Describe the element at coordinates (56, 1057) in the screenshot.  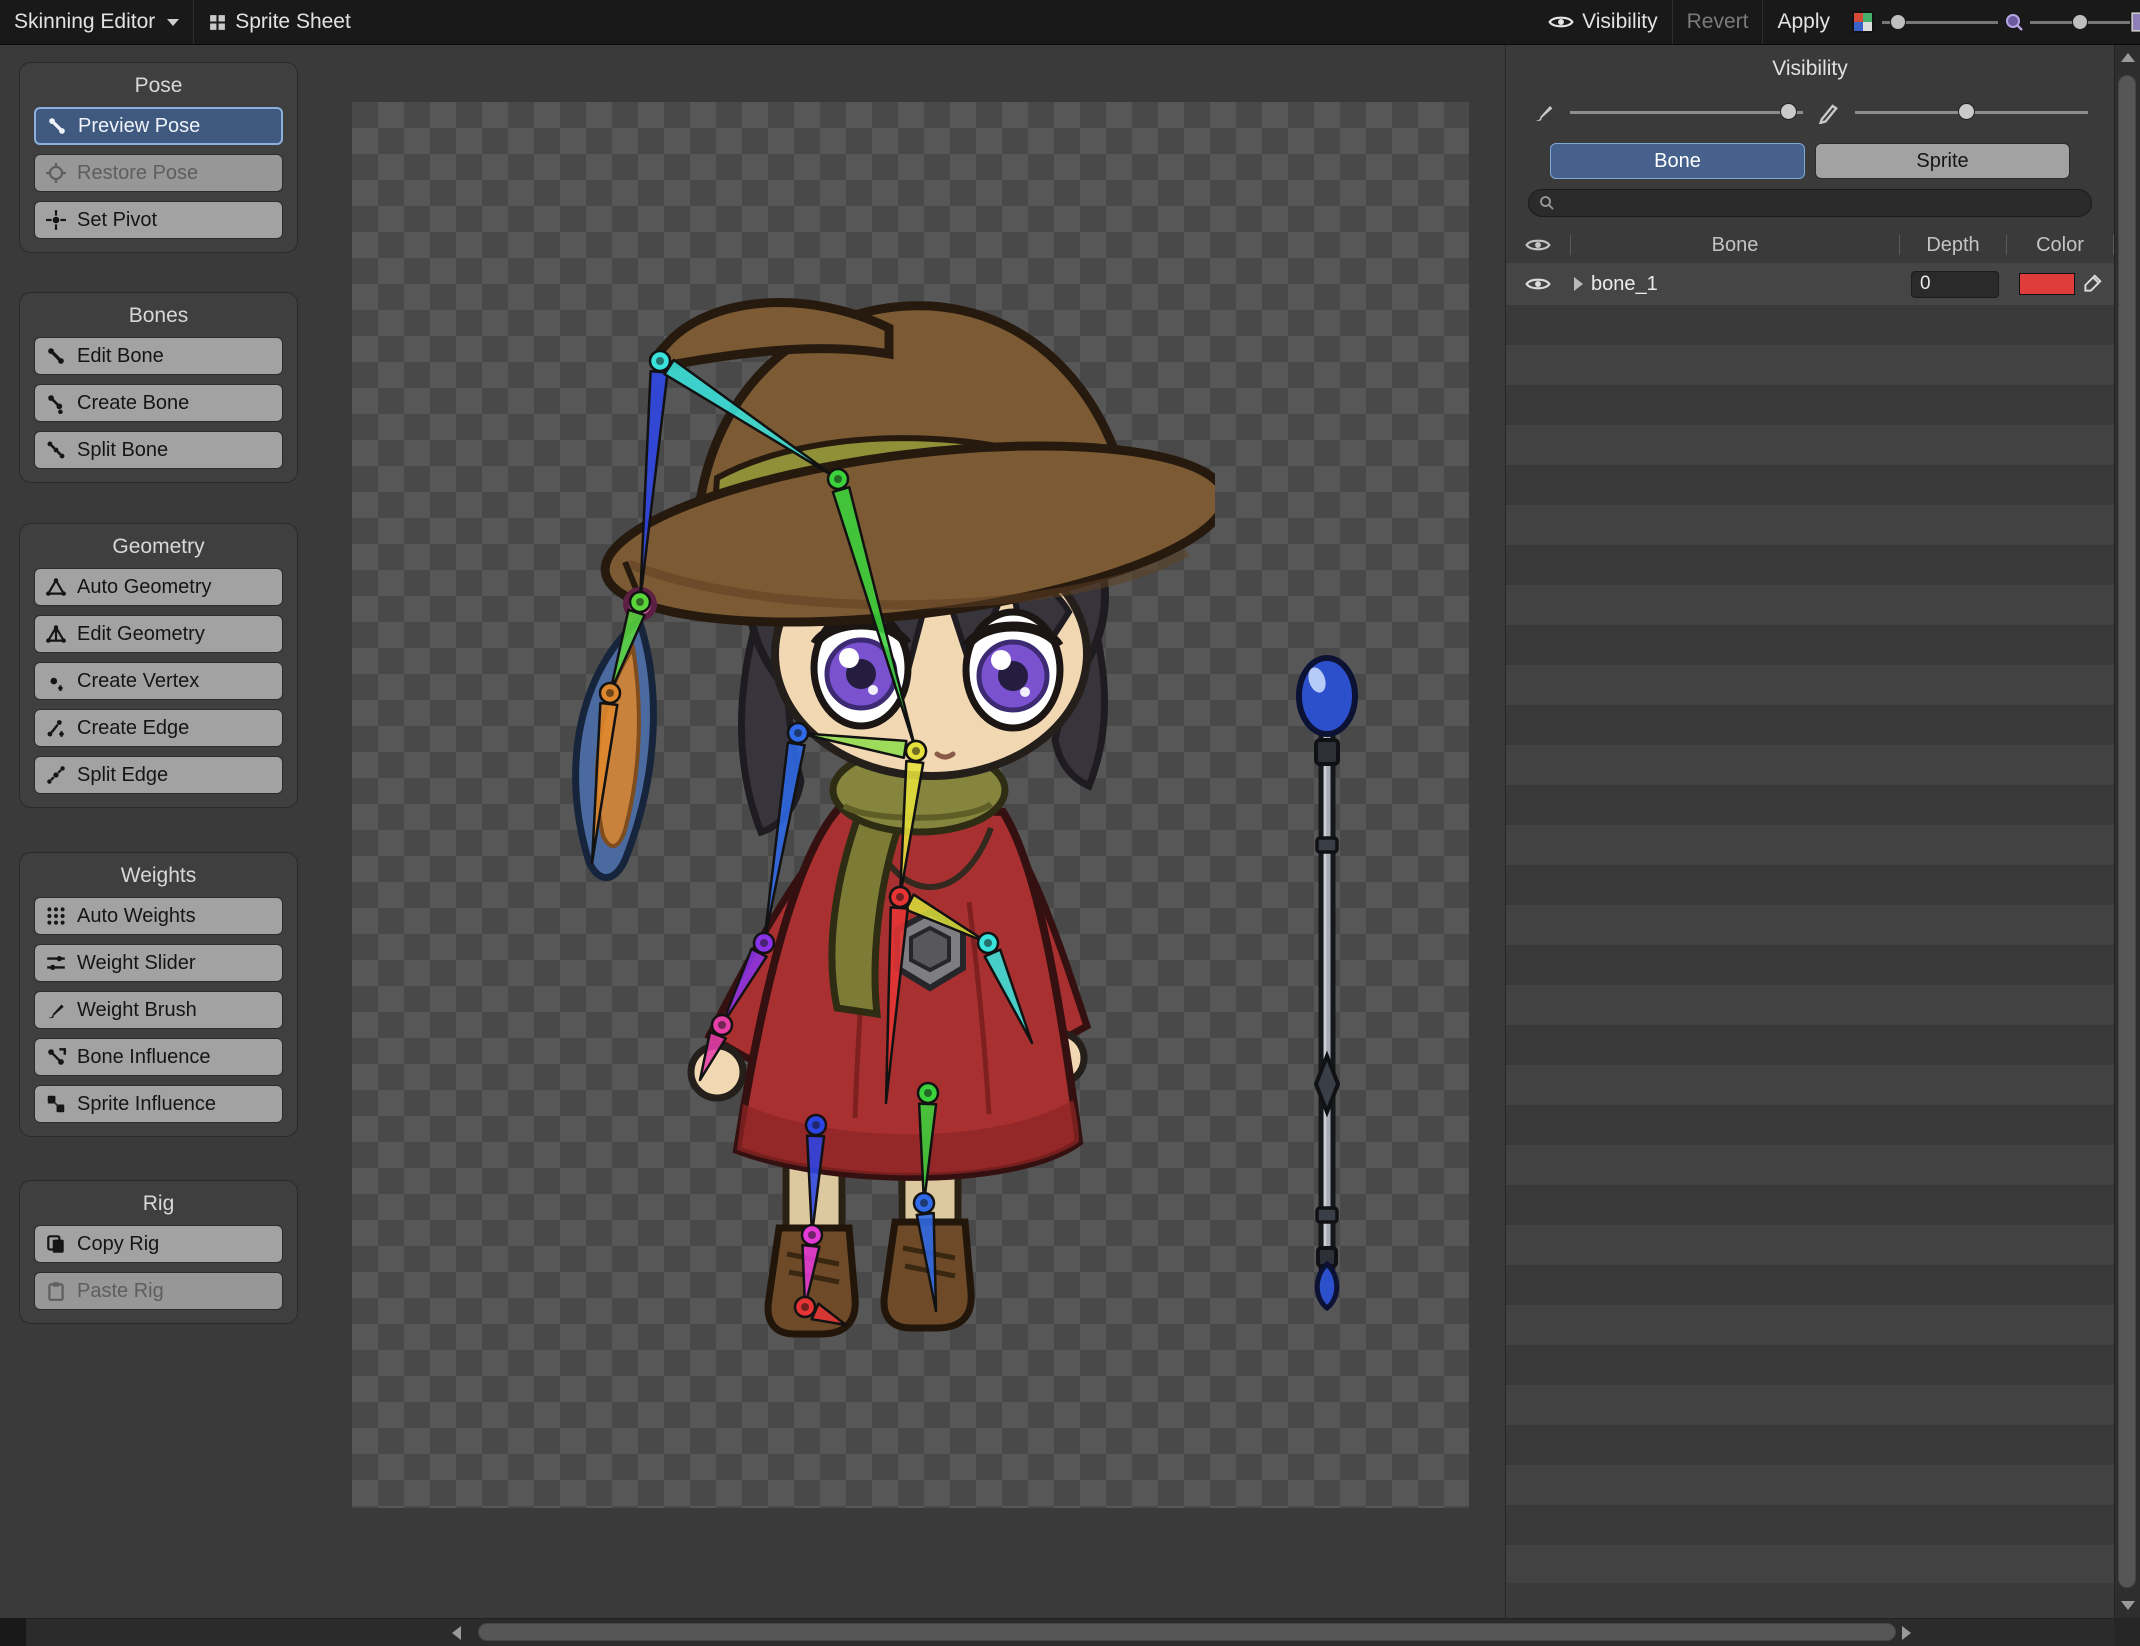
I see `bone-influence-icon` at that location.